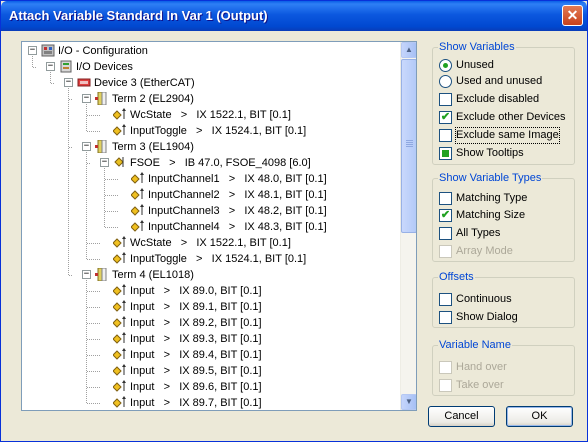 This screenshot has height=442, width=588. Describe the element at coordinates (445, 81) in the screenshot. I see `radio-icon` at that location.